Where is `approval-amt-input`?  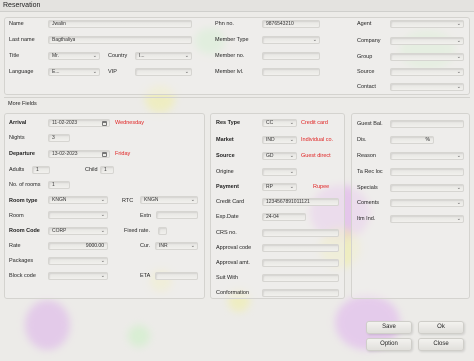 approval-amt-input is located at coordinates (300, 263).